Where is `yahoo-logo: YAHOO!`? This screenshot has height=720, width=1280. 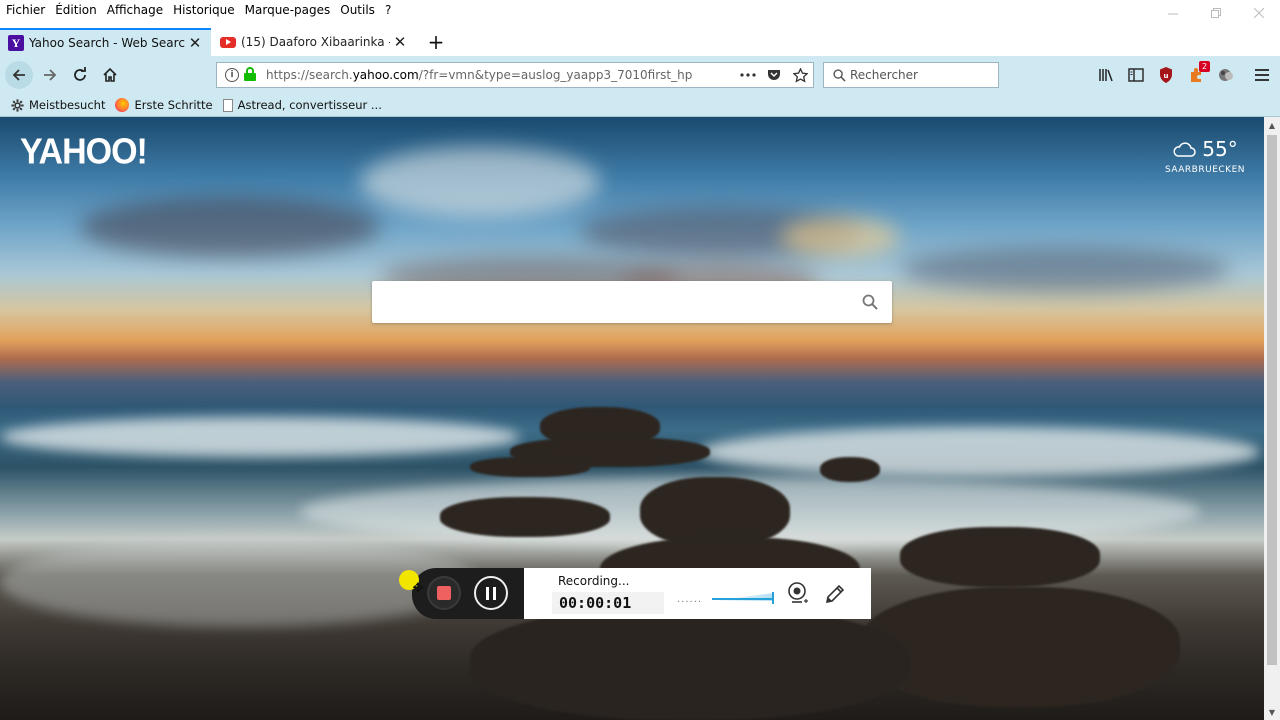
yahoo-logo: YAHOO! is located at coordinates (84, 152).